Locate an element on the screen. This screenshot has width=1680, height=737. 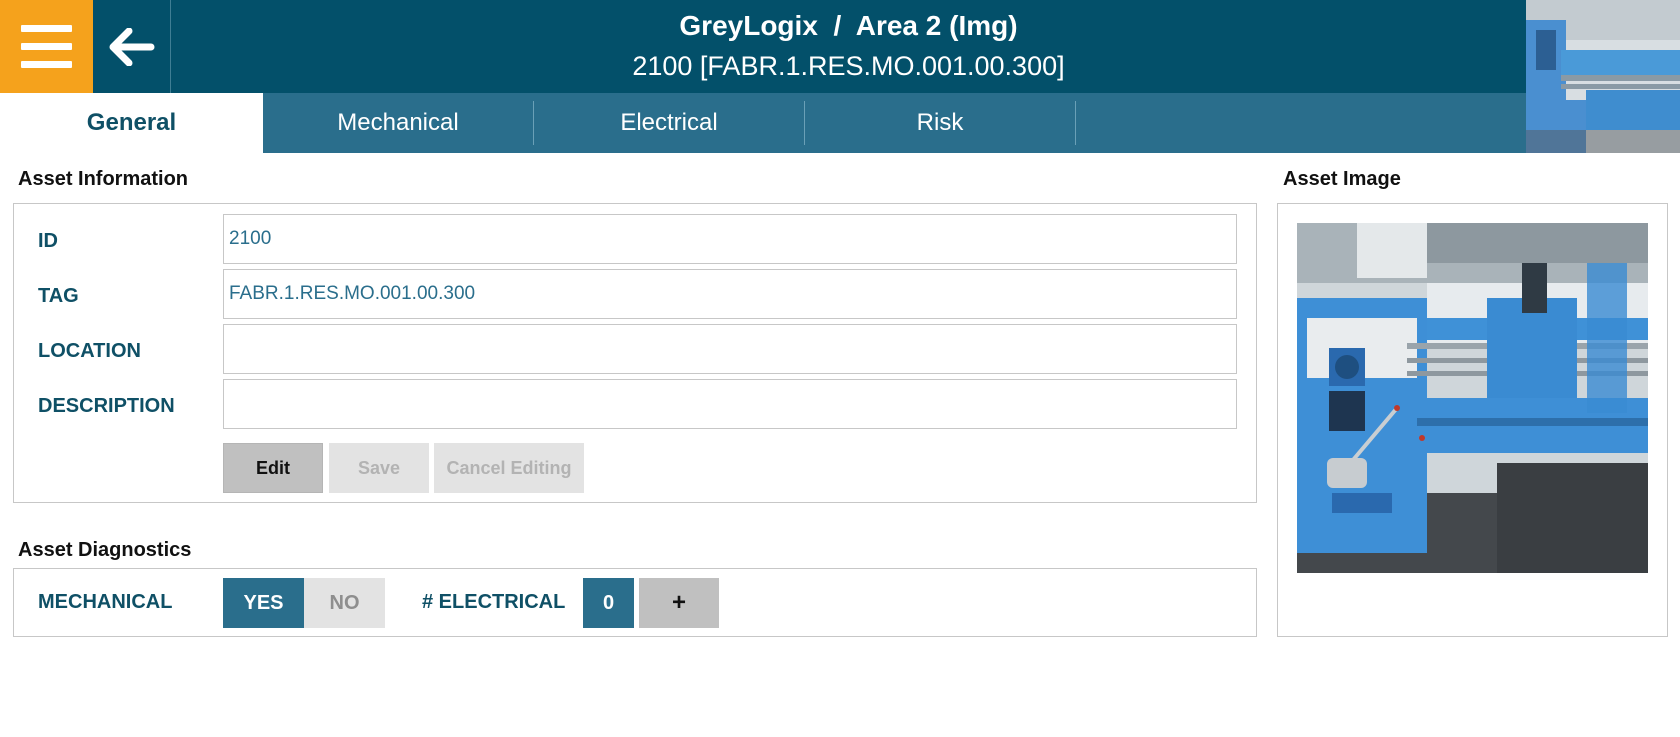
back-button is located at coordinates (132, 46).